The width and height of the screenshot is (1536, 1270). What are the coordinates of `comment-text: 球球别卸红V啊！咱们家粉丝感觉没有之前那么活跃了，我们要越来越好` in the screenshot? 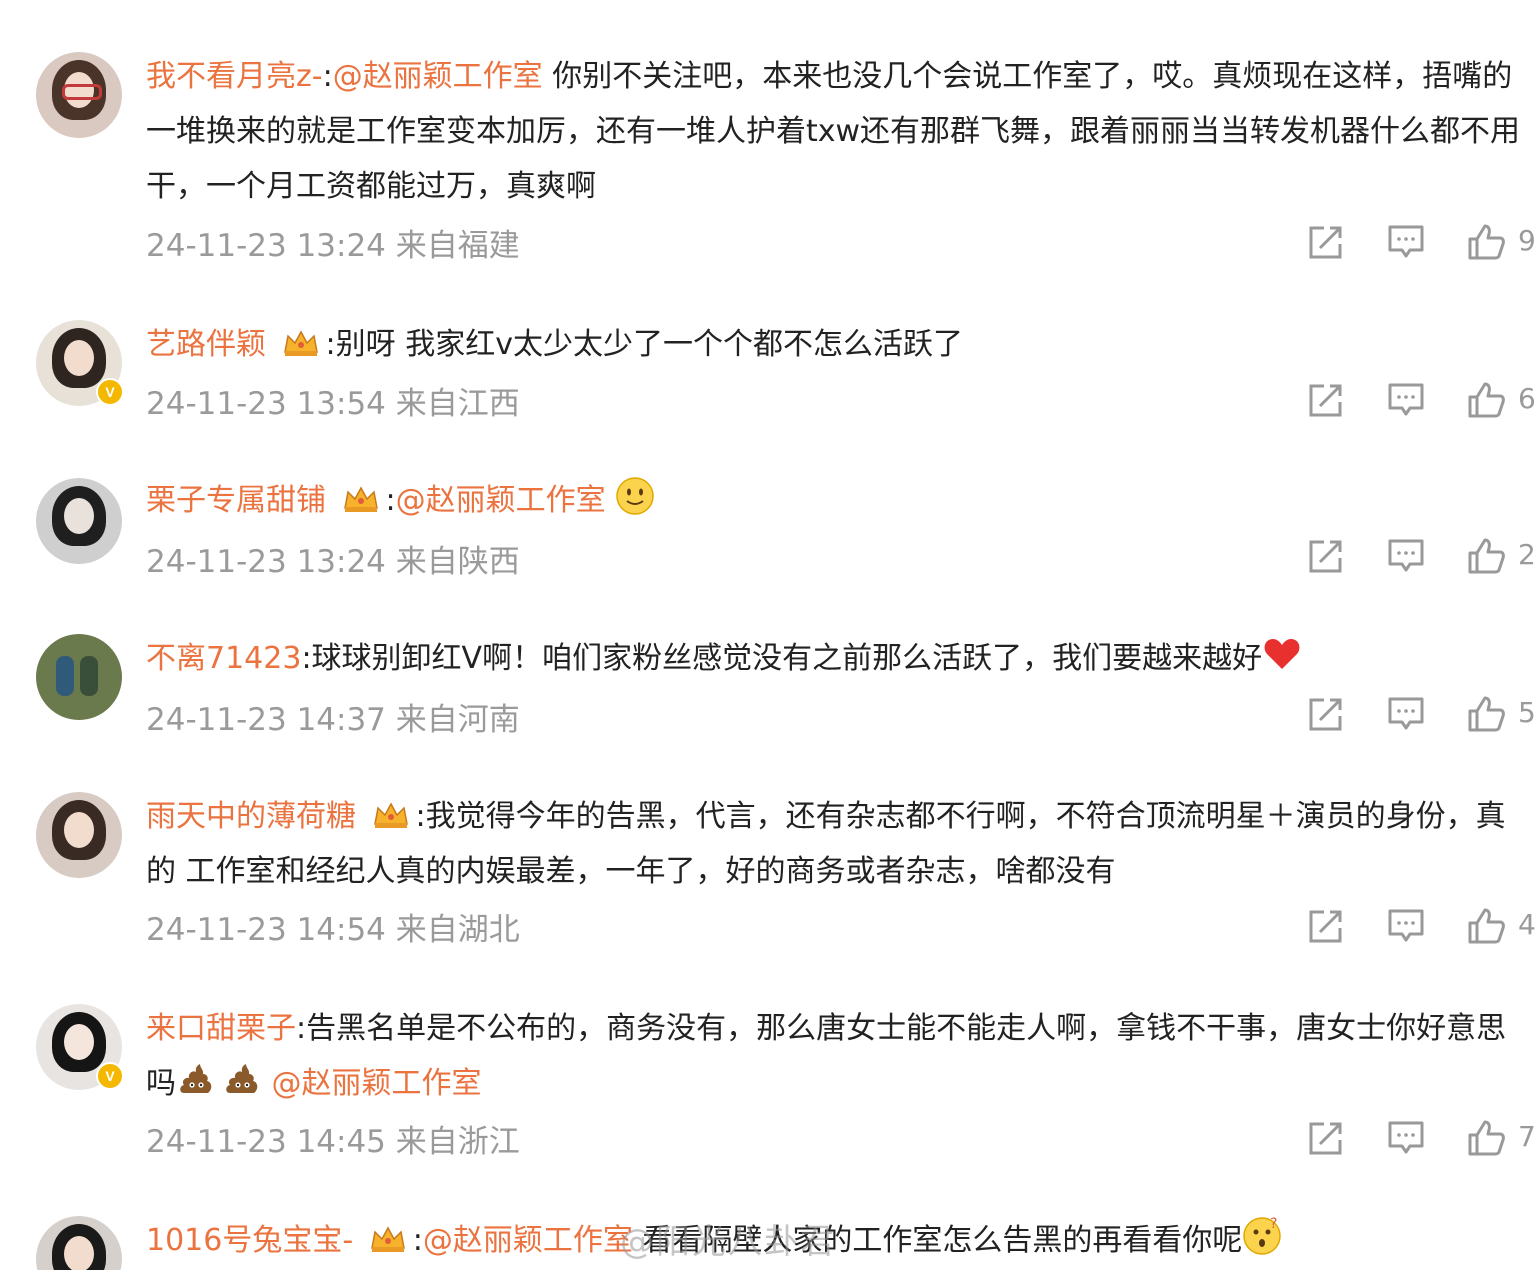 It's located at (787, 658).